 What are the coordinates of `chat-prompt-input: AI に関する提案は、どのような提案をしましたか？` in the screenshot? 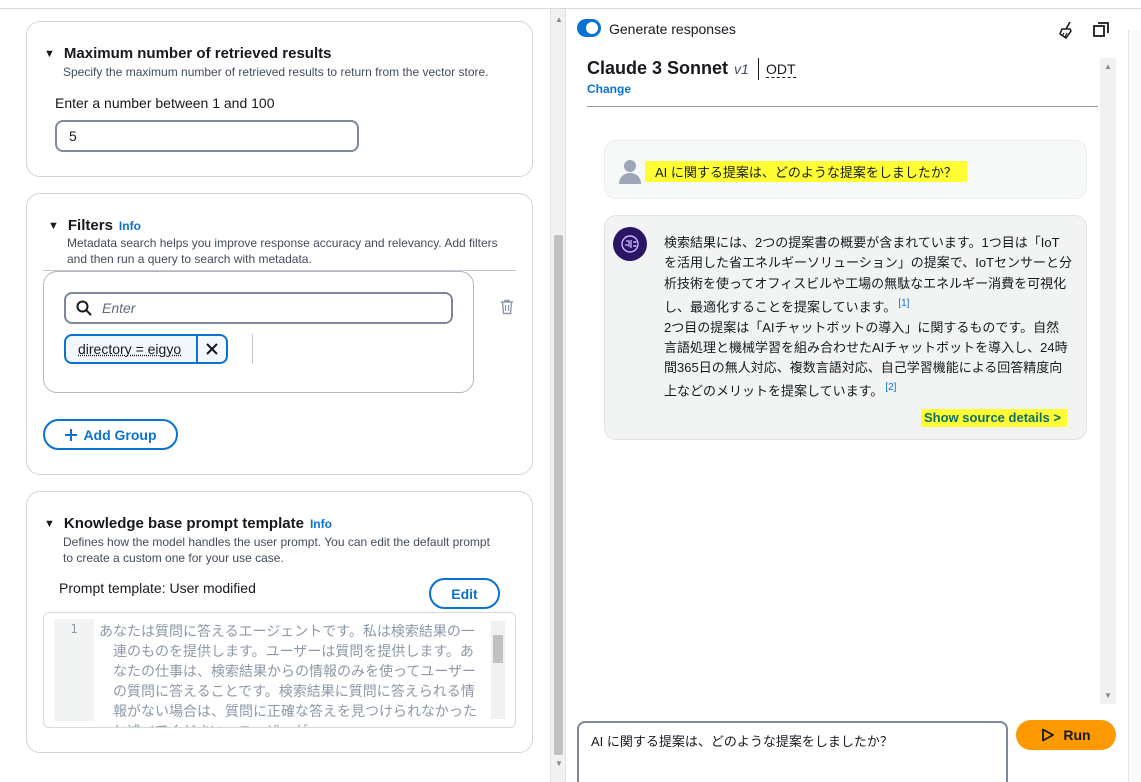 It's located at (792, 751).